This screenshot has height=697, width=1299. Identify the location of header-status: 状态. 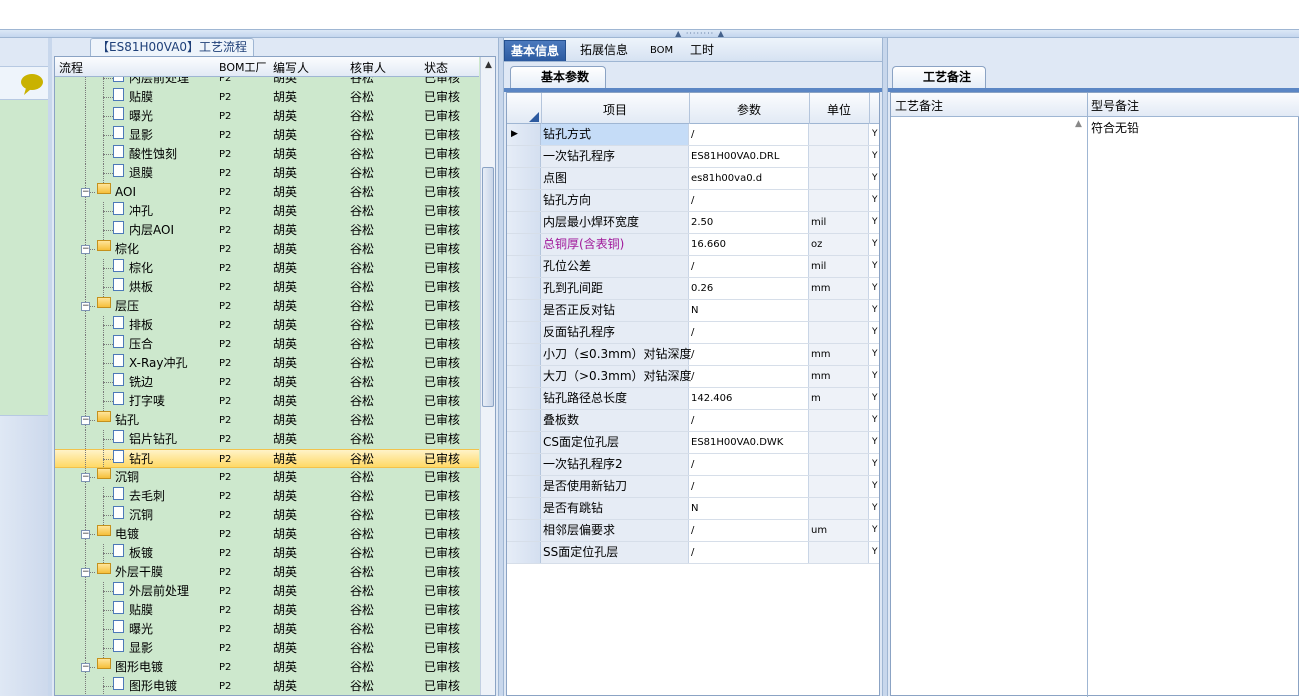
(436, 67).